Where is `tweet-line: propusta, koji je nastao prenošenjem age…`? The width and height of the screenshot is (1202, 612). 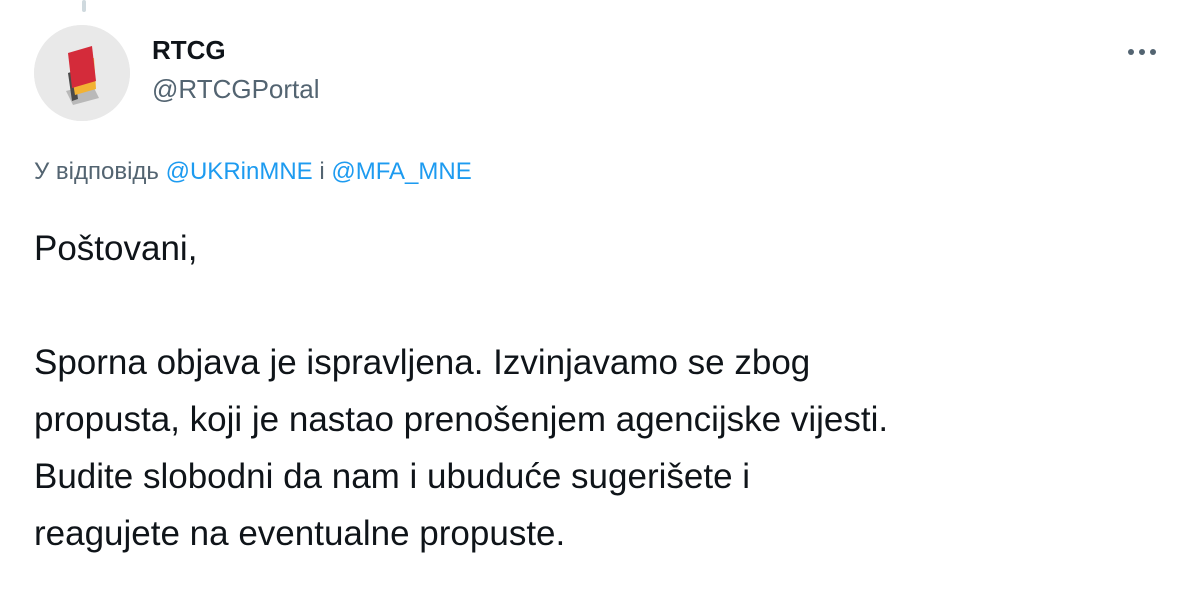
tweet-line: propusta, koji je nastao prenošenjem age… is located at coordinates (461, 419).